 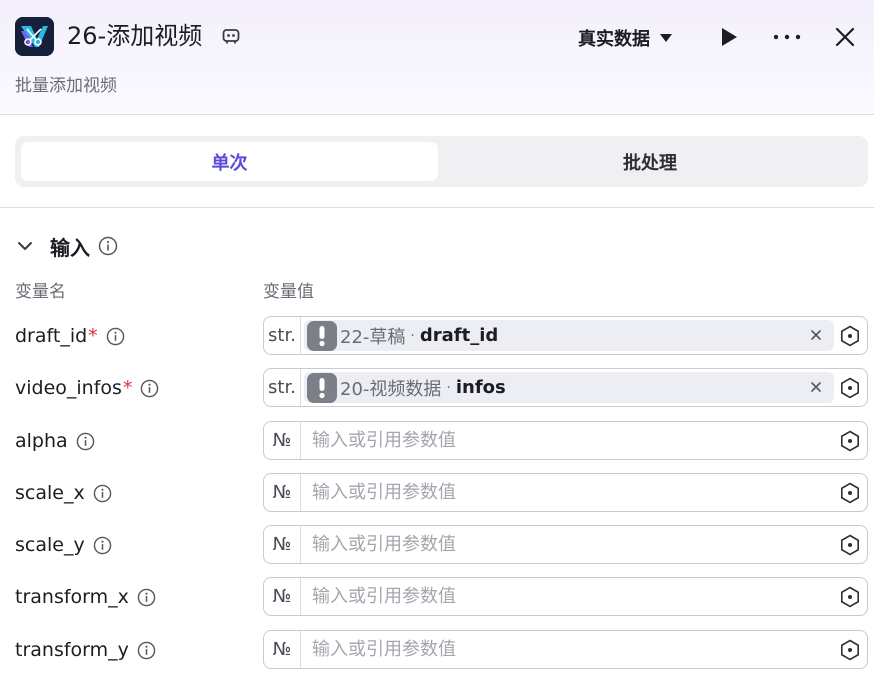 I want to click on param-field-transform-x: № 输入或引用参数值, so click(x=565, y=596).